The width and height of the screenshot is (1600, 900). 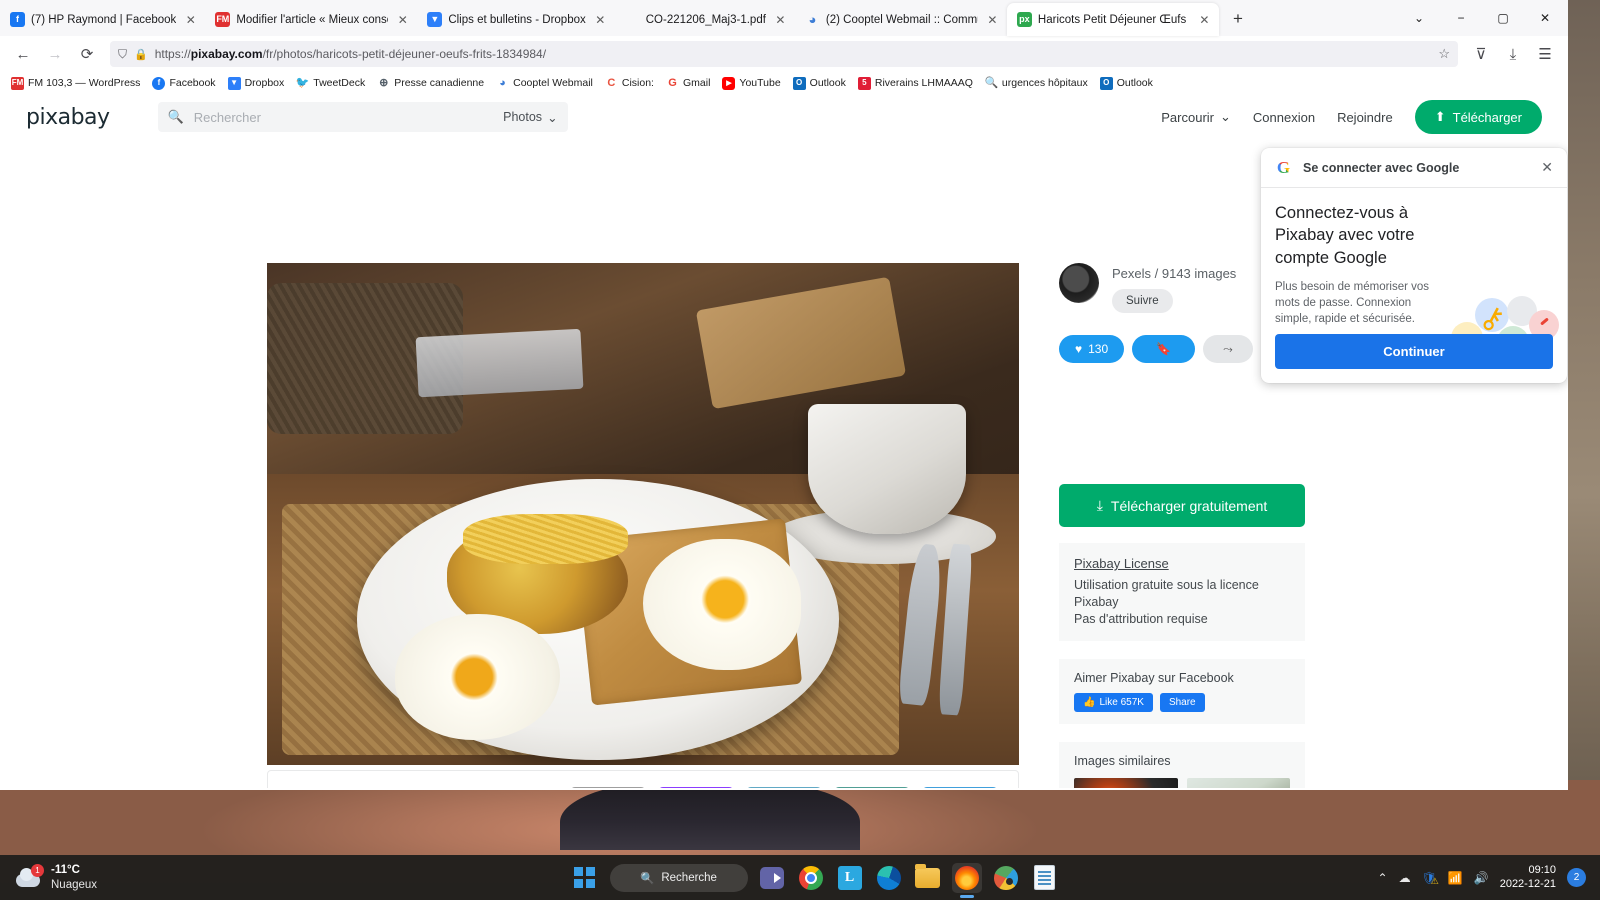 I want to click on chrome-icon, so click(x=811, y=878).